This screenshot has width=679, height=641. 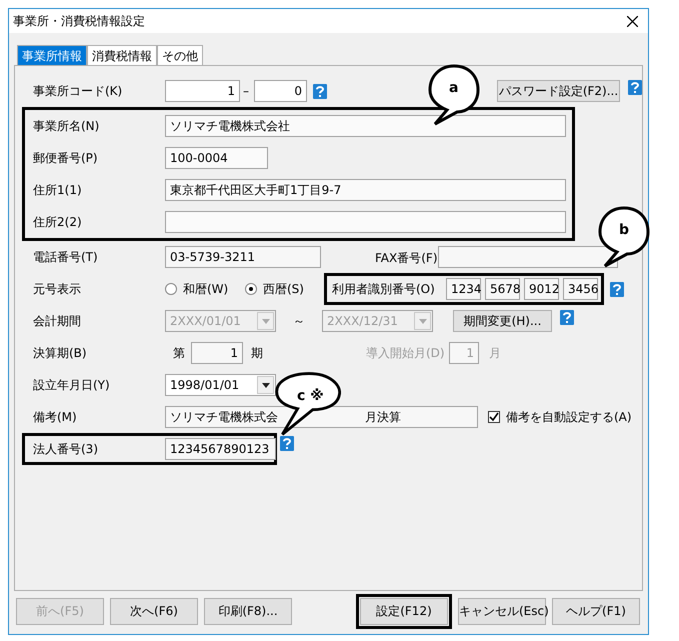 I want to click on prefix-text: 第, so click(x=179, y=353).